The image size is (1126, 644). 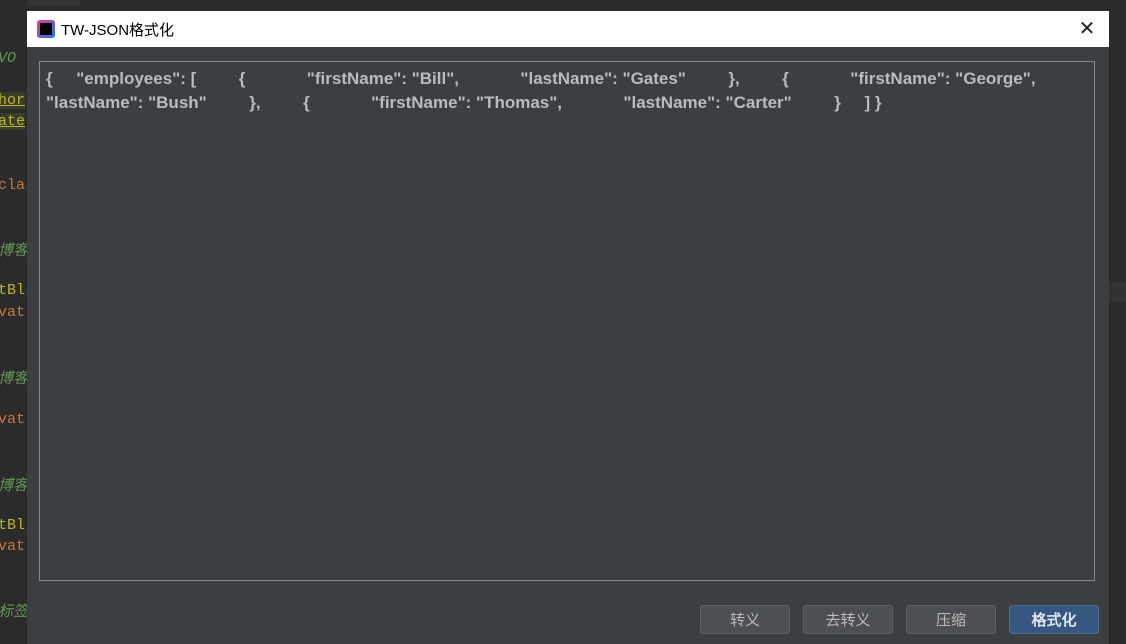 What do you see at coordinates (568, 29) in the screenshot?
I see `dialog-title-bar: TW-JSON格式化 ✕` at bounding box center [568, 29].